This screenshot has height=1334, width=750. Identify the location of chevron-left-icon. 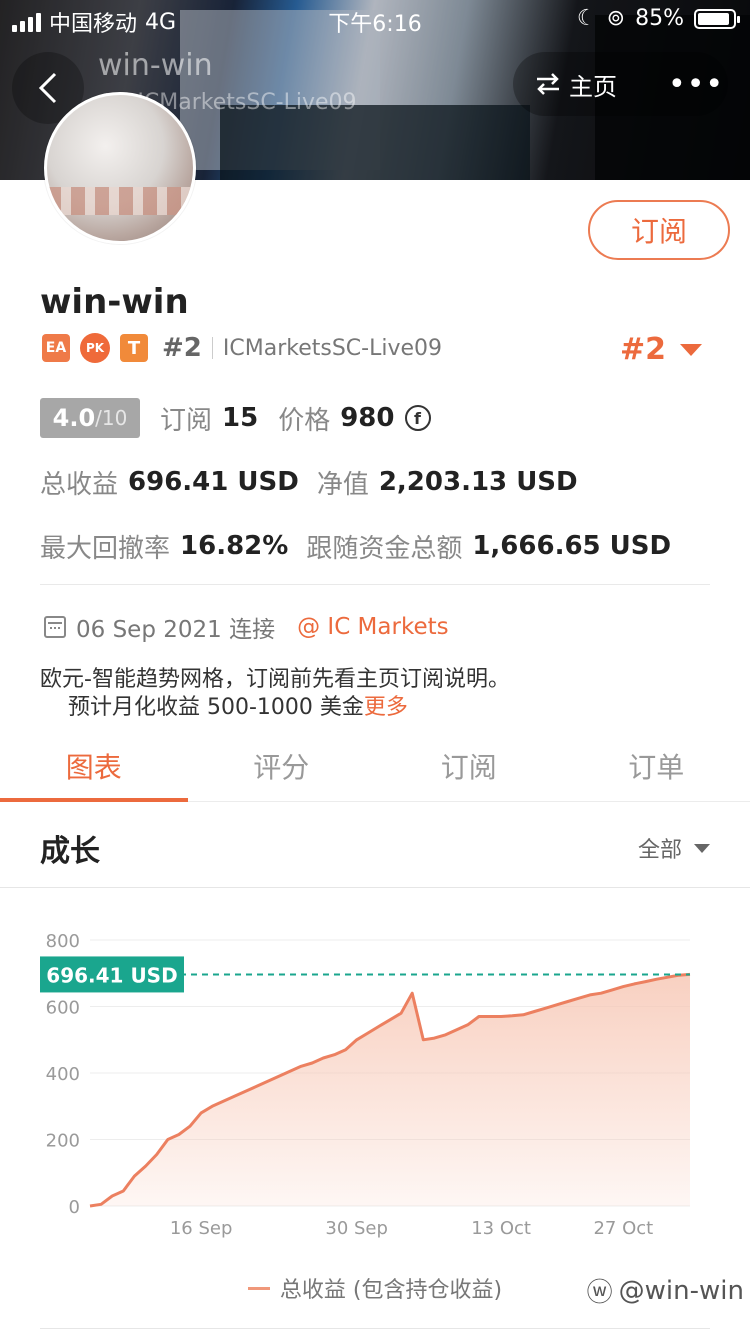
(47, 88).